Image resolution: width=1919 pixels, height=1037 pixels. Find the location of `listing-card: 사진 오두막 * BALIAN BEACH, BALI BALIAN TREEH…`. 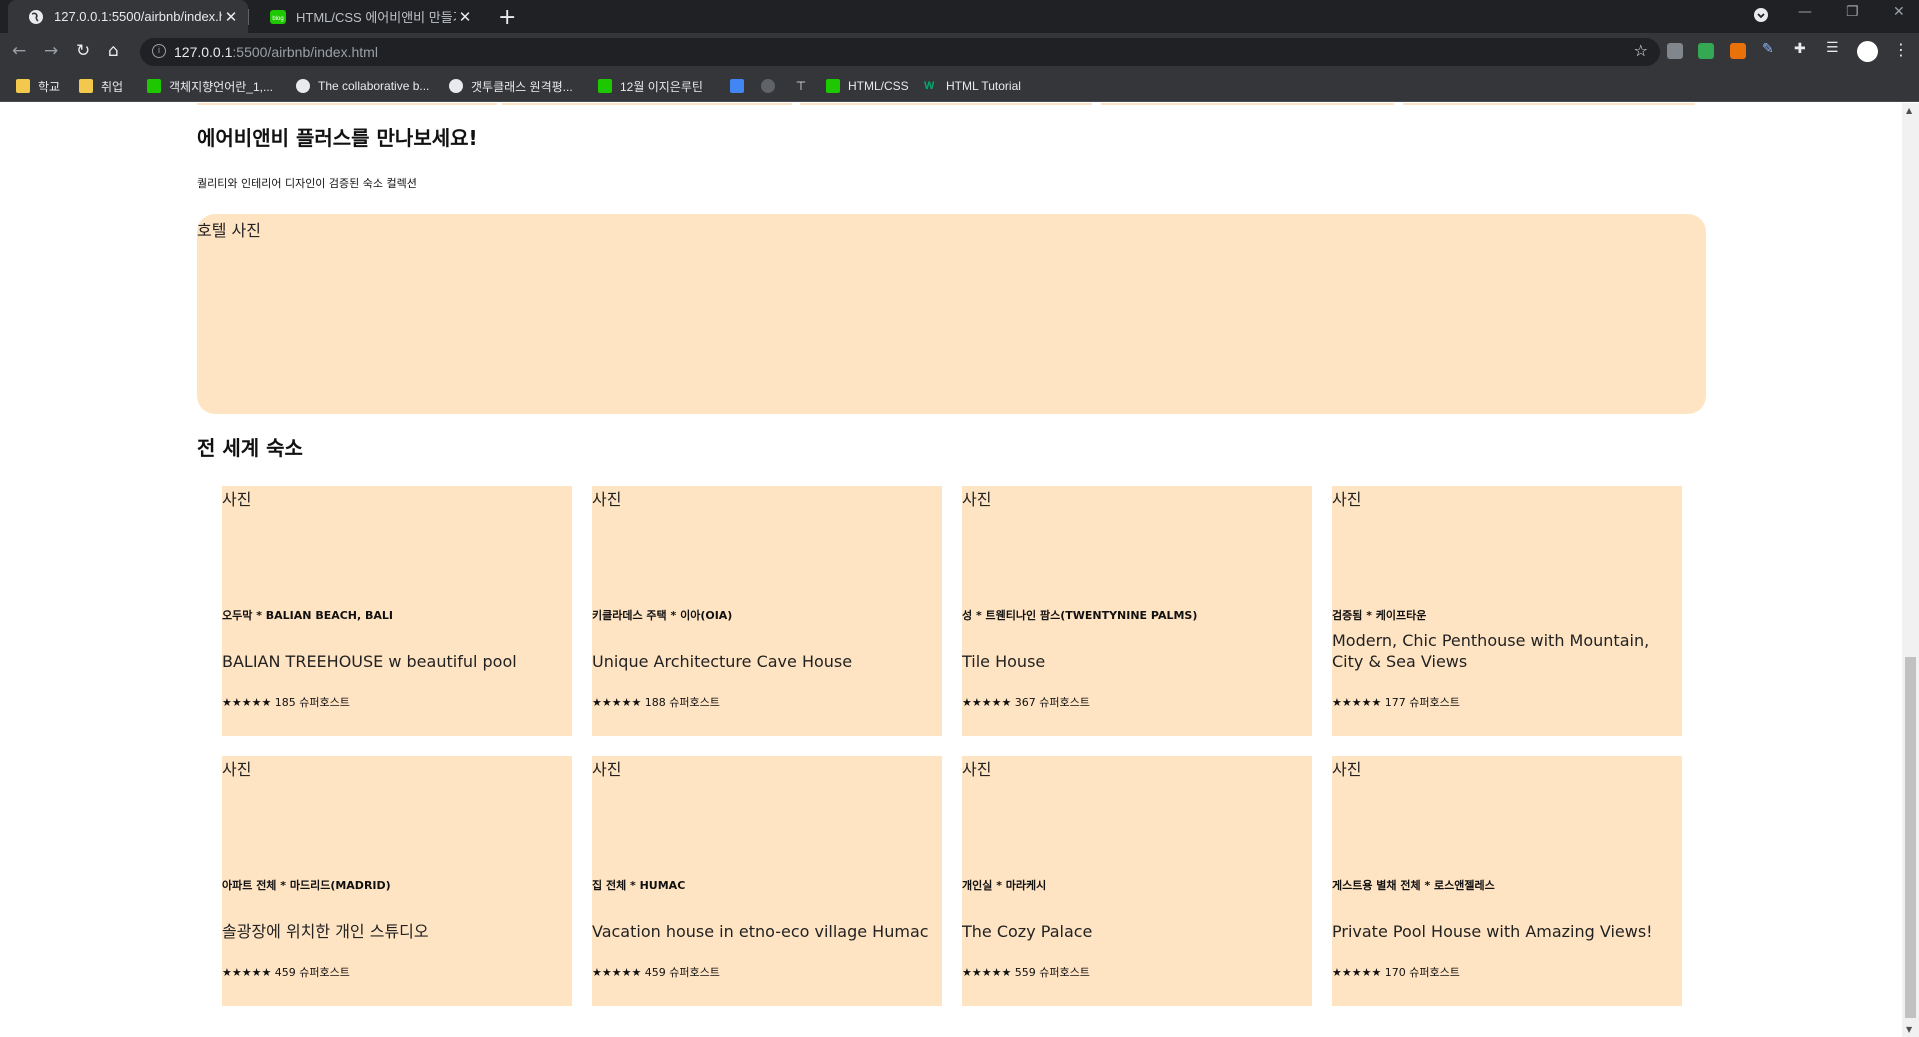

listing-card: 사진 오두막 * BALIAN BEACH, BALI BALIAN TREEH… is located at coordinates (397, 611).